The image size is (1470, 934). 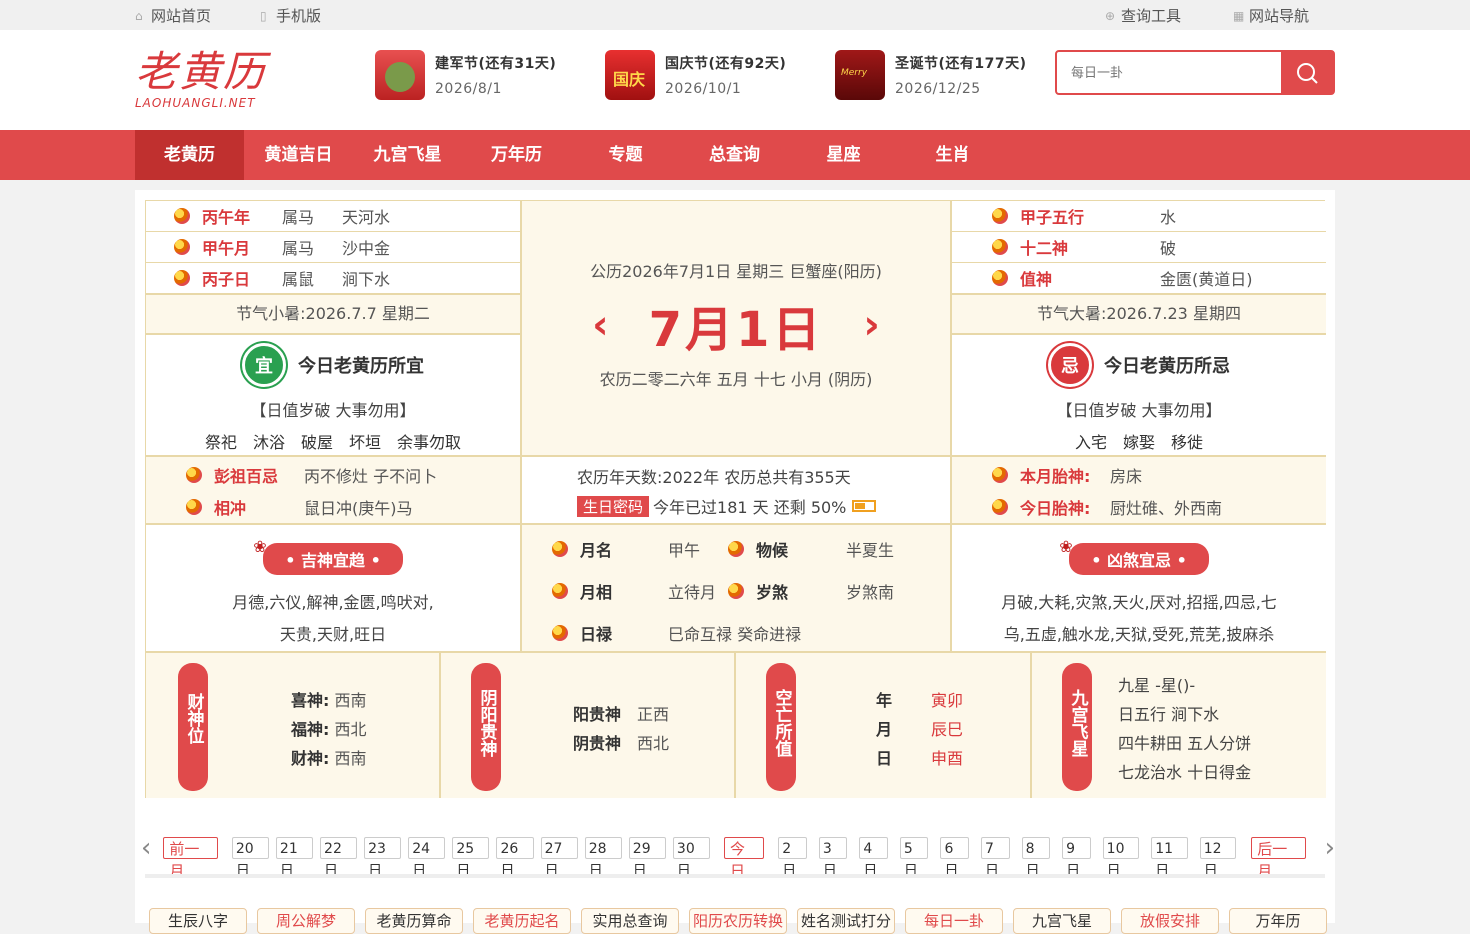 What do you see at coordinates (294, 858) in the screenshot?
I see `day-link: 21日` at bounding box center [294, 858].